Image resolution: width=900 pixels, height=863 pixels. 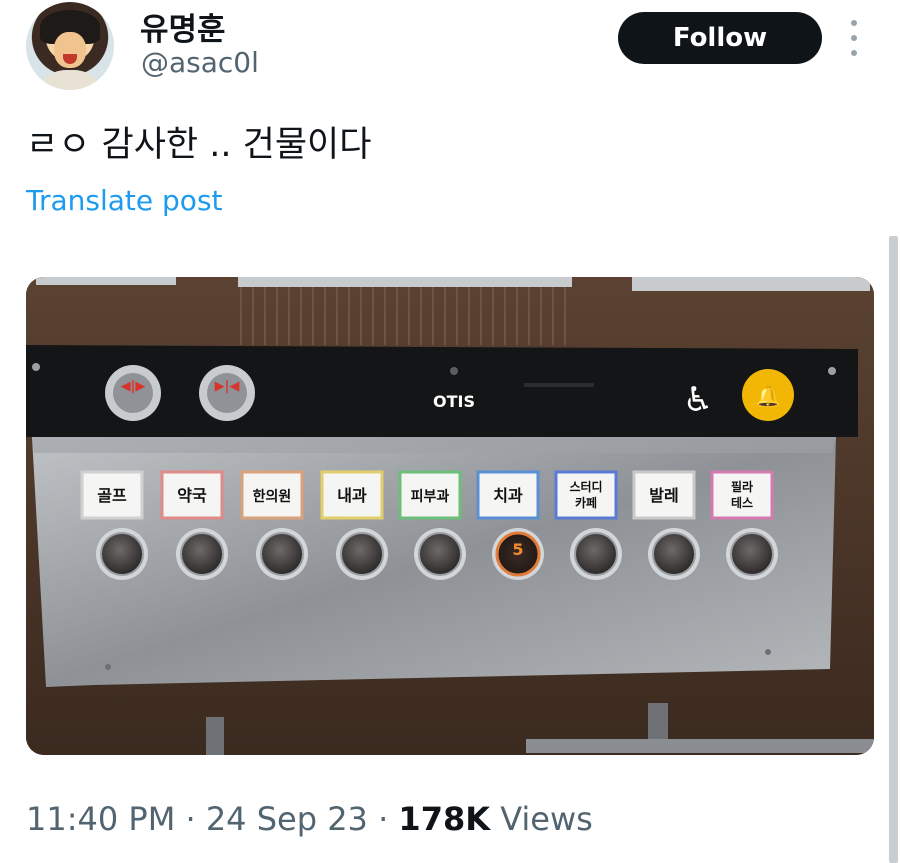 What do you see at coordinates (70, 46) in the screenshot?
I see `avatar` at bounding box center [70, 46].